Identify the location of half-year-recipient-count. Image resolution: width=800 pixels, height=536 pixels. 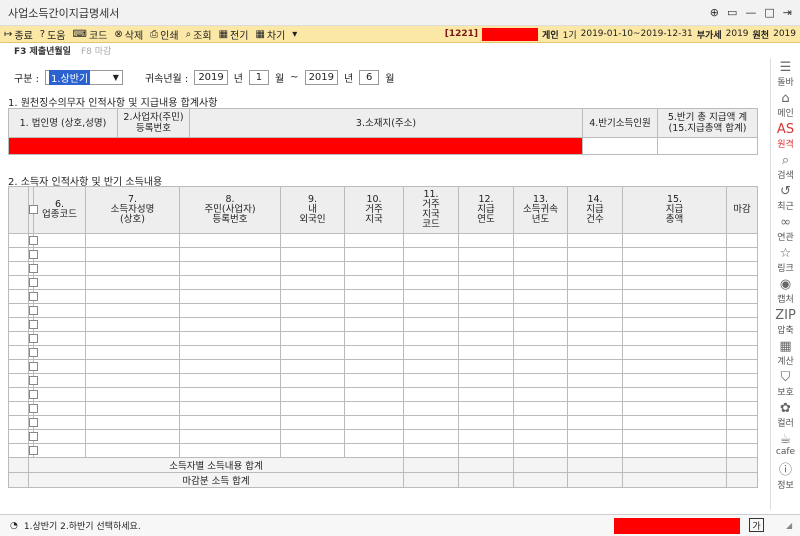
(620, 146).